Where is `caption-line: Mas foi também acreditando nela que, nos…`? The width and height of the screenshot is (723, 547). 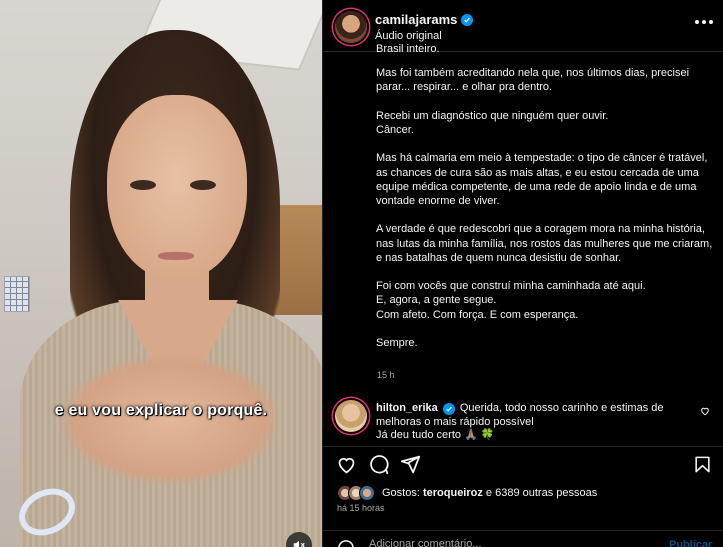 caption-line: Mas foi também acreditando nela que, nos… is located at coordinates (533, 80).